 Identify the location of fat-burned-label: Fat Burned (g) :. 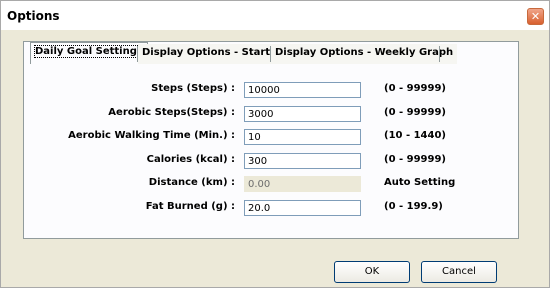
(190, 206).